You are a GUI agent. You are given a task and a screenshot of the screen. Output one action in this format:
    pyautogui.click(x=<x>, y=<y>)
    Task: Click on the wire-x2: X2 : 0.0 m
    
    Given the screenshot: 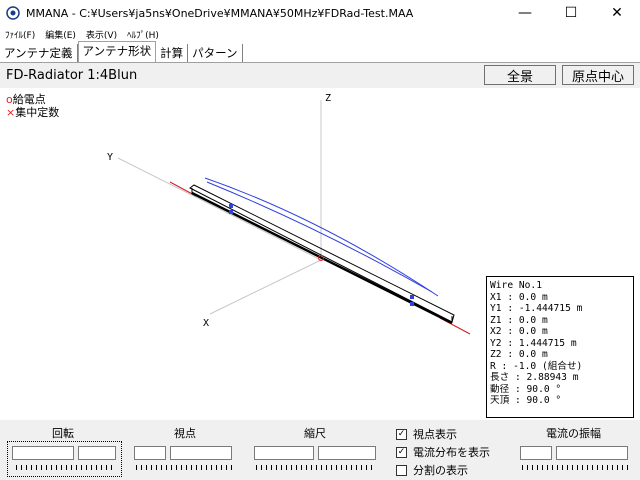 What is the action you would take?
    pyautogui.click(x=519, y=331)
    